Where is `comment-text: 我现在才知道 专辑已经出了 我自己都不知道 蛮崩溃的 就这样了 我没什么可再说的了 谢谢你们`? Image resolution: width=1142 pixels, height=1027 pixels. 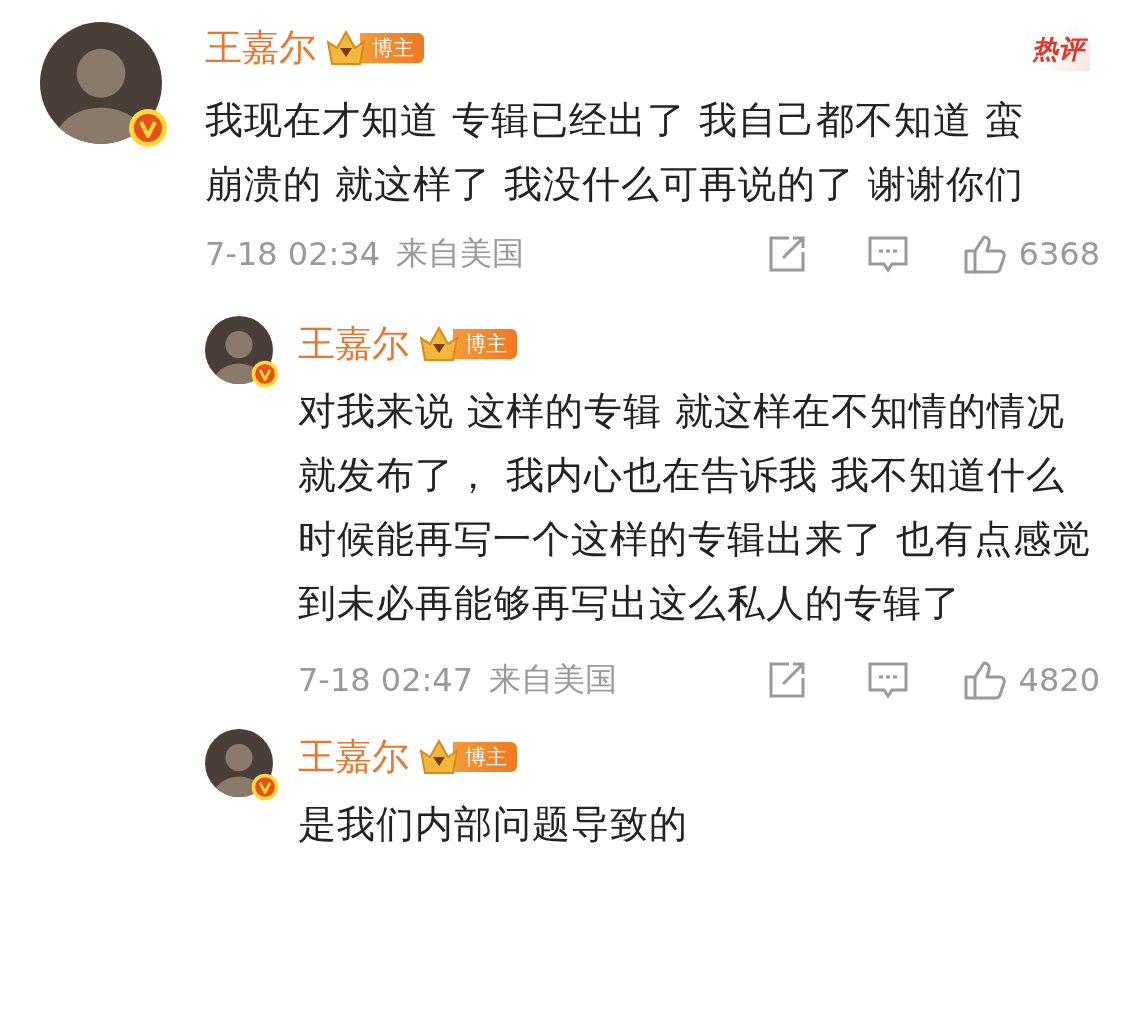
comment-text: 我现在才知道 专辑已经出了 我自己都不知道 蛮崩溃的 就这样了 我没什么可再说的了 谢谢你们 is located at coordinates (615, 152).